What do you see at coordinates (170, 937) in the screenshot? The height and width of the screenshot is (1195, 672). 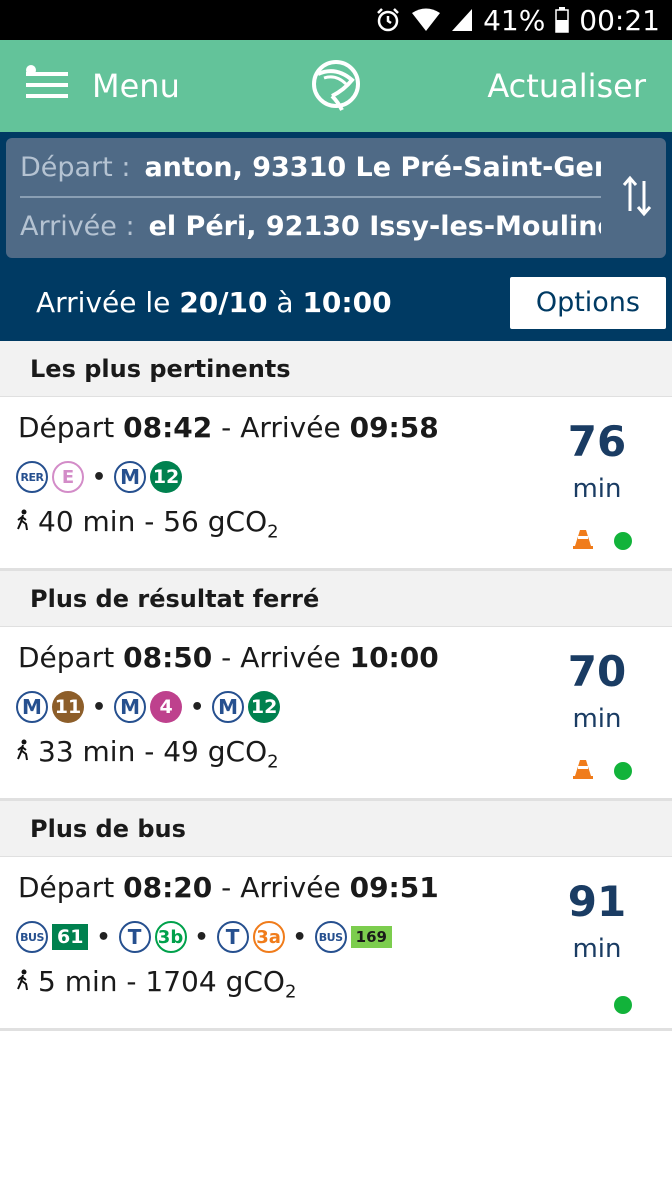 I see `line-badge: 3b` at bounding box center [170, 937].